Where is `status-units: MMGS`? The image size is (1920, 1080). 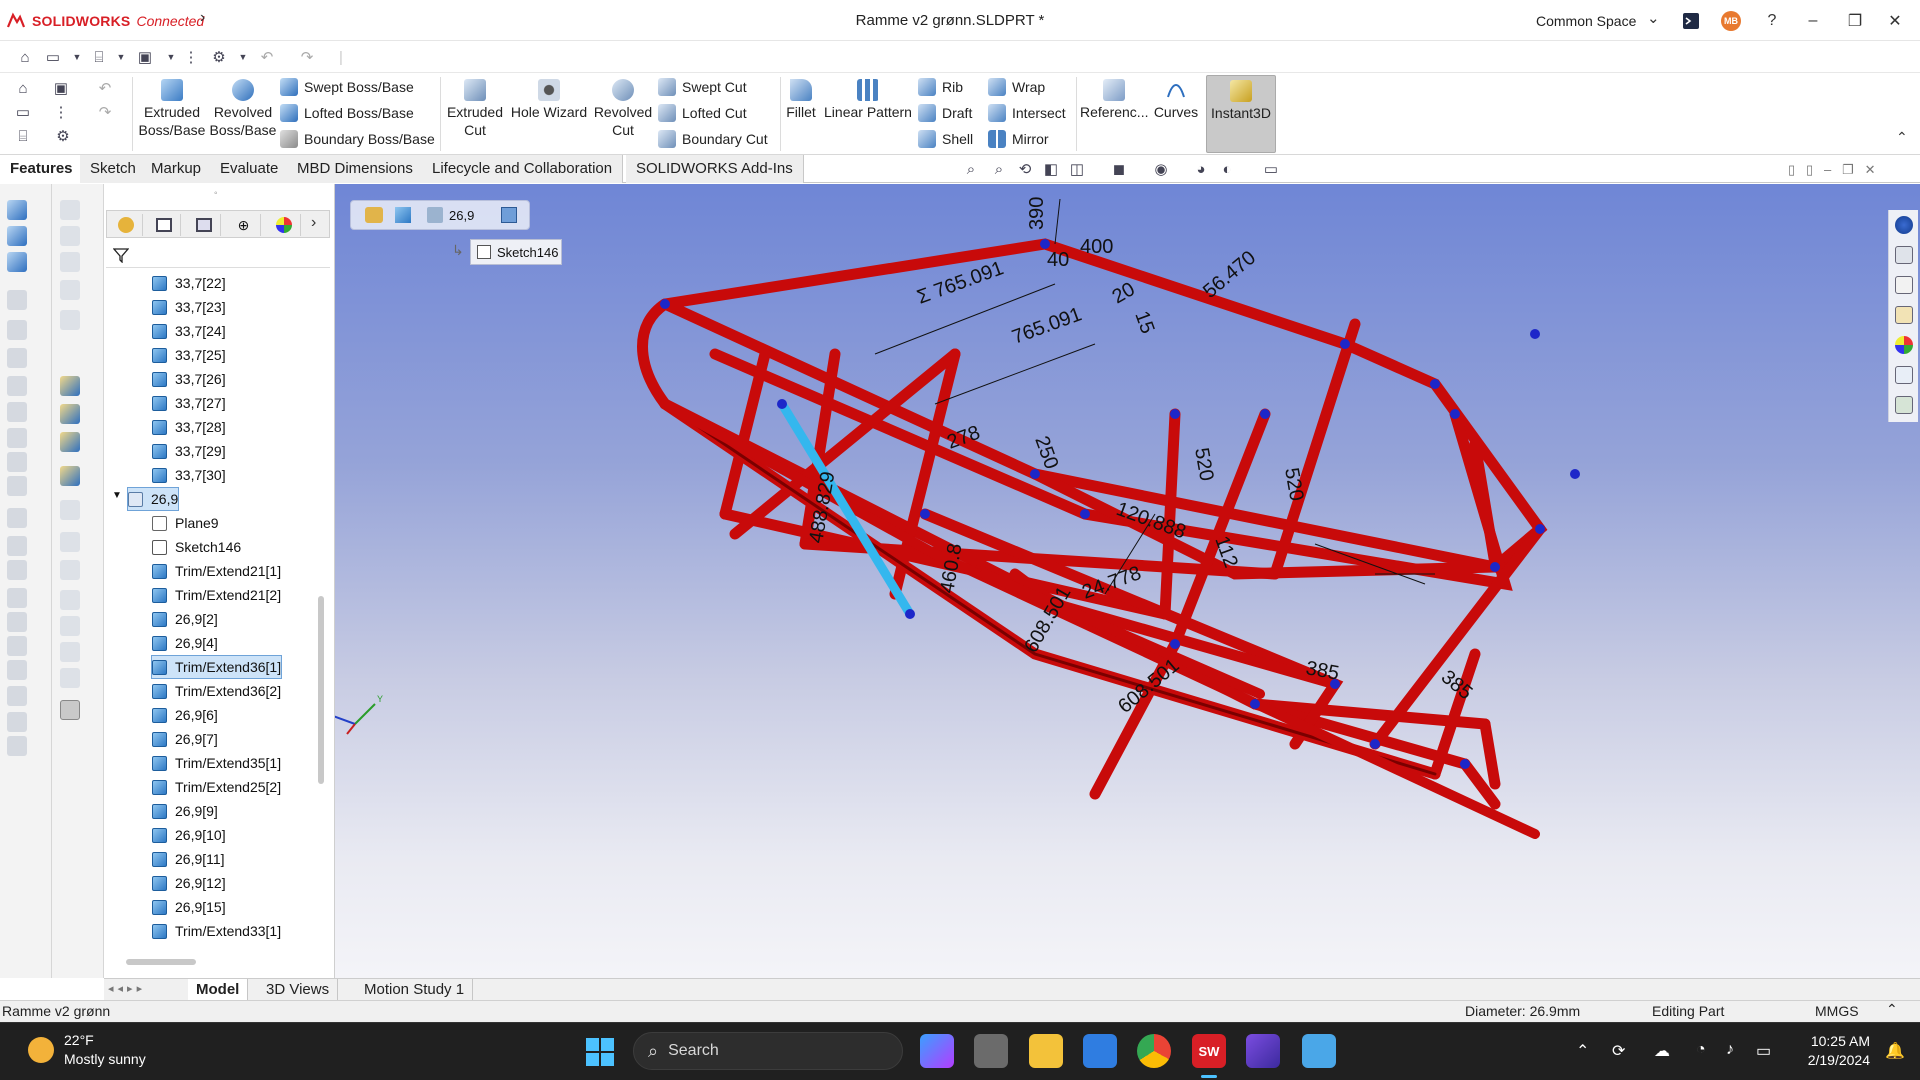 status-units: MMGS is located at coordinates (1837, 1011).